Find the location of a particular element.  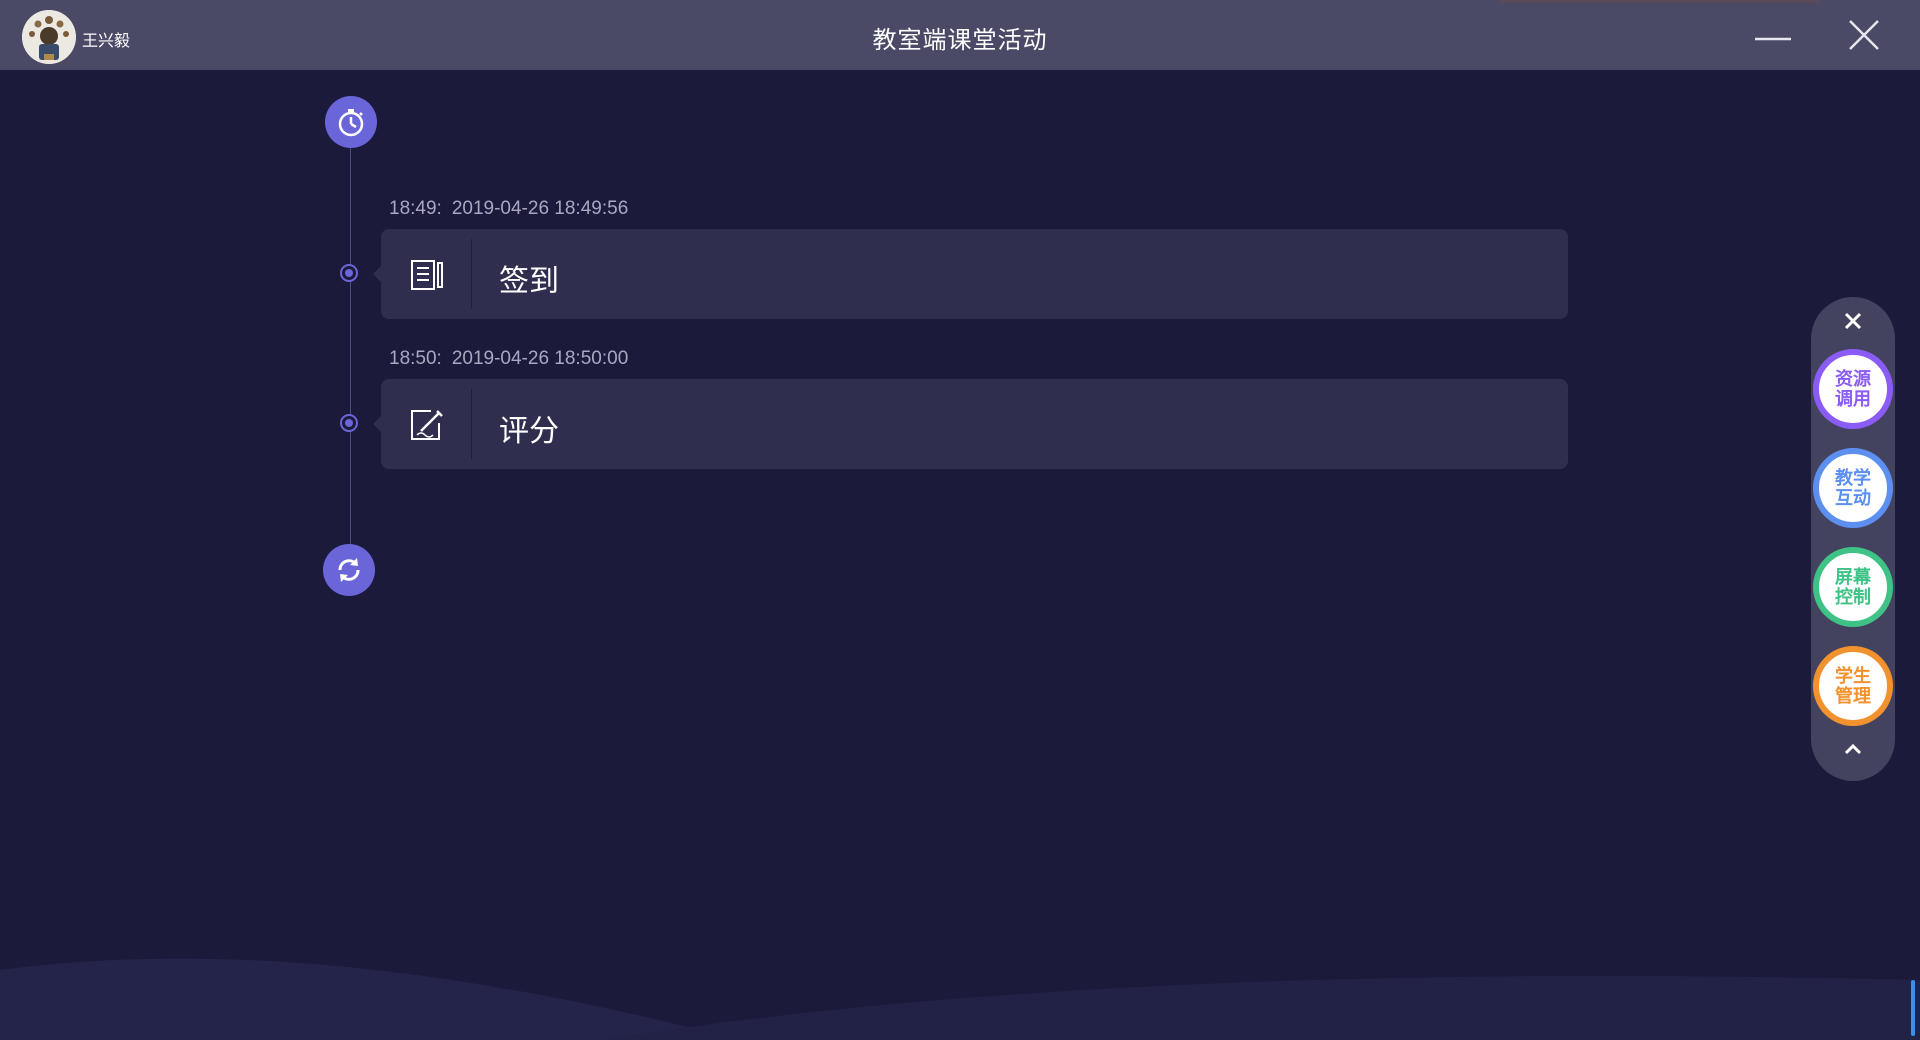

side-menu-collapse-button is located at coordinates (1853, 749).